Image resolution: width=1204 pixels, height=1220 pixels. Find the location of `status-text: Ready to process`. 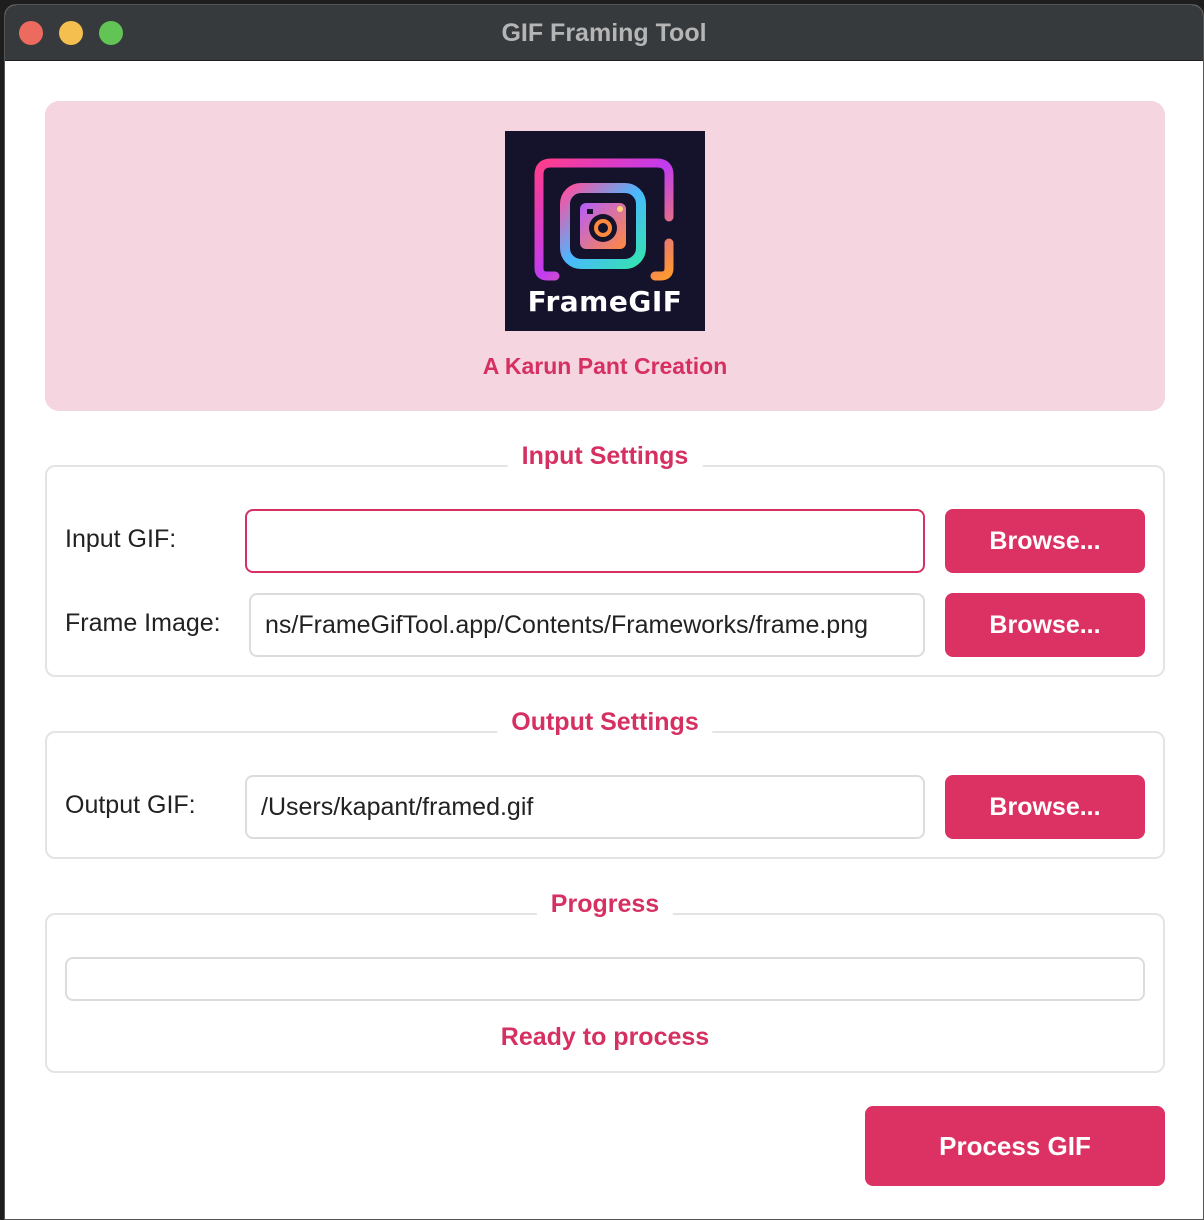

status-text: Ready to process is located at coordinates (605, 1037).